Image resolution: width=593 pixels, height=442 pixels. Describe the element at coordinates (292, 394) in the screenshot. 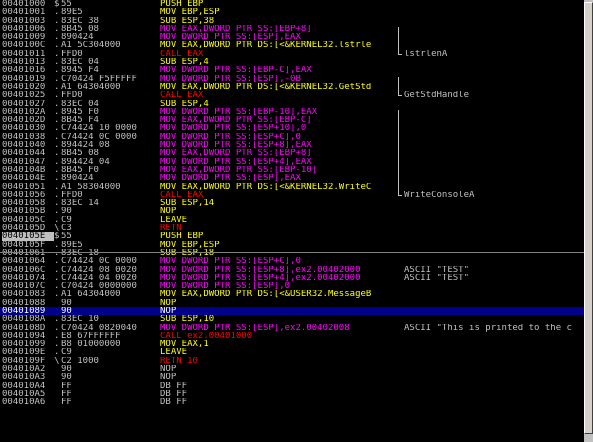

I see `disasm-row: 004010A5 FF DB FF` at that location.